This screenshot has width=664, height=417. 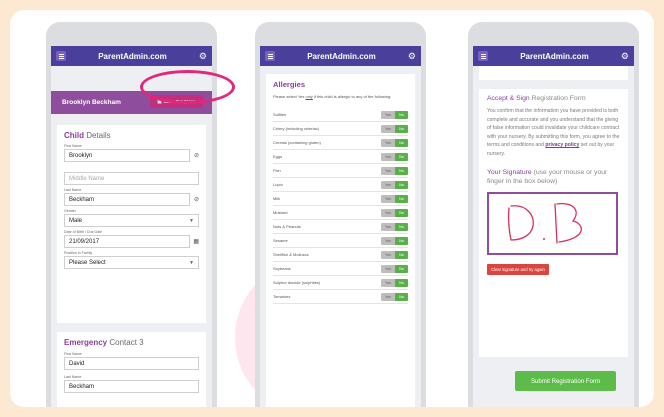 I want to click on allergen-row: Soybeans Yes No, so click(x=340, y=269).